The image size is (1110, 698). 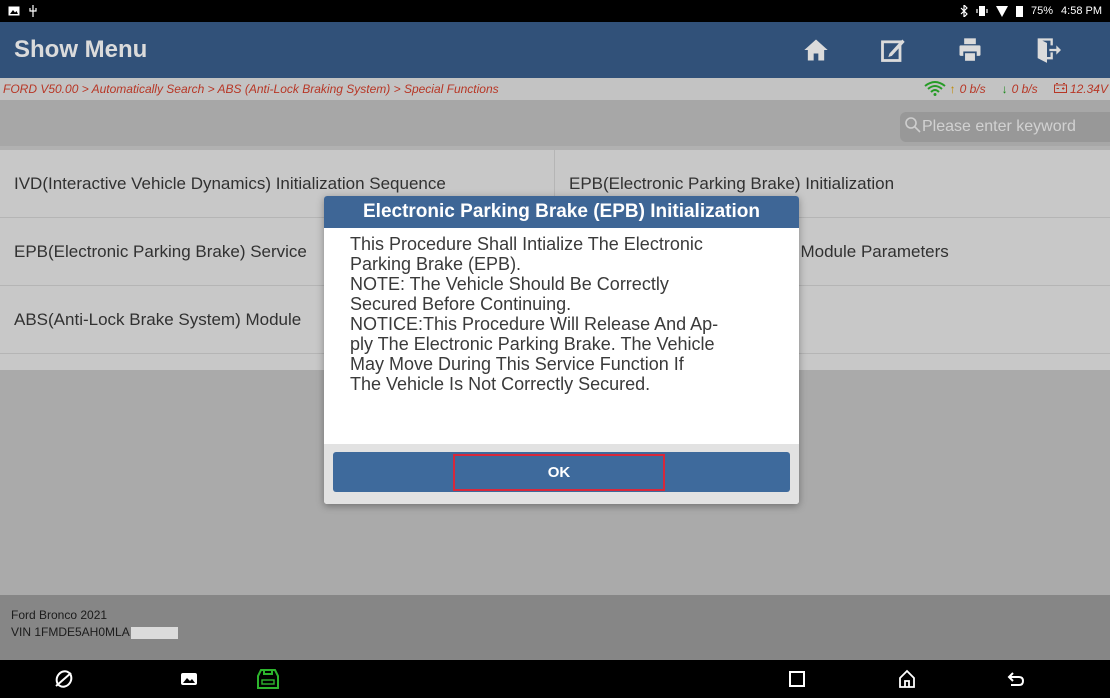 What do you see at coordinates (1042, 11) in the screenshot?
I see `battery-level: 75%` at bounding box center [1042, 11].